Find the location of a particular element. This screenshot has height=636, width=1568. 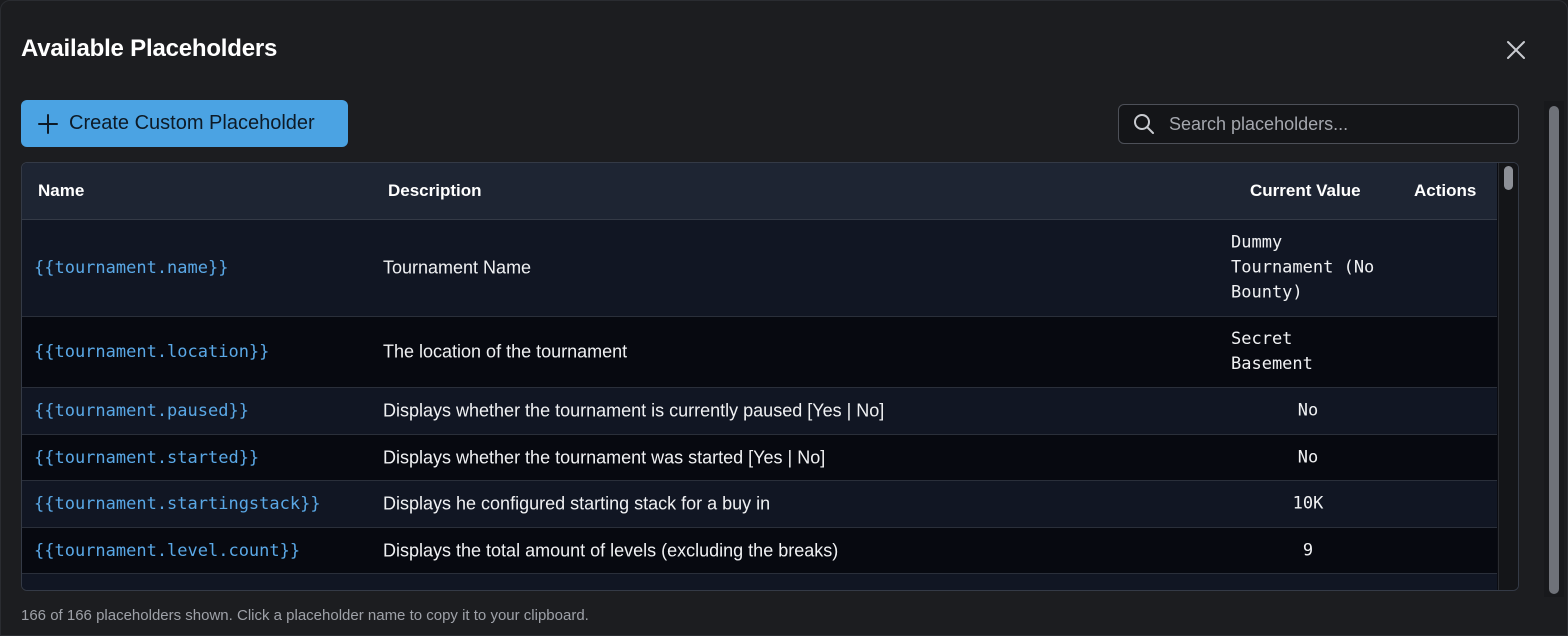

table-scrollbar is located at coordinates (1508, 376).